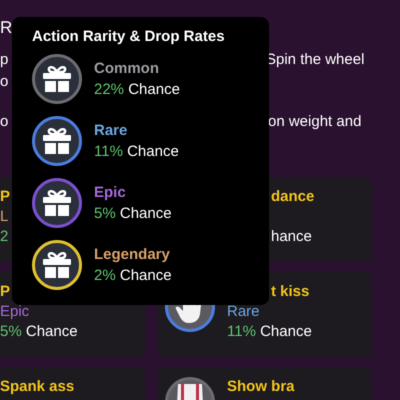 The height and width of the screenshot is (400, 400). Describe the element at coordinates (4, 60) in the screenshot. I see `intro-text: p` at that location.